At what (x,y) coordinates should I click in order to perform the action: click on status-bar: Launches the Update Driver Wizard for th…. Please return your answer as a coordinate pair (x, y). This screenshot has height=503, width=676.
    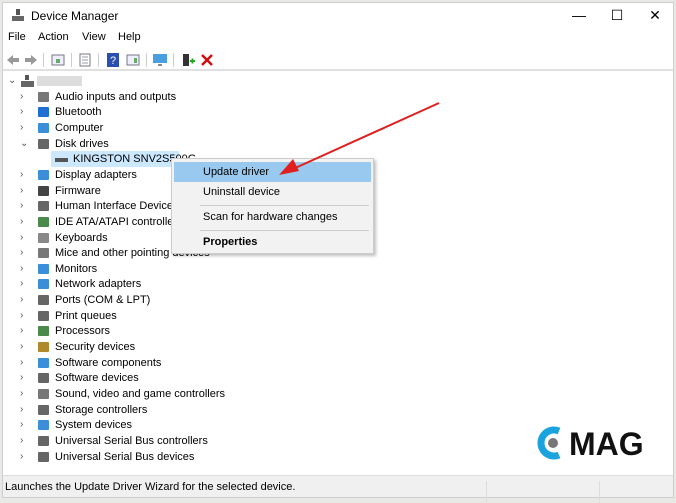
    Looking at the image, I should click on (338, 489).